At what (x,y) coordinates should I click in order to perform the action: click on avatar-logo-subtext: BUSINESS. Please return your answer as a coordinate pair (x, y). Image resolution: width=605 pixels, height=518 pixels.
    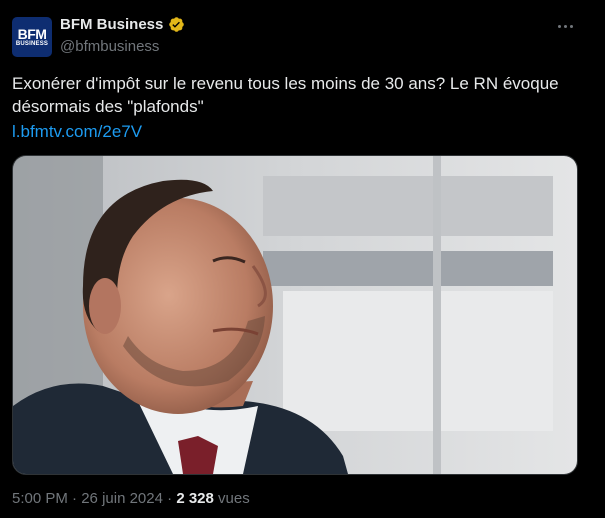
    Looking at the image, I should click on (32, 43).